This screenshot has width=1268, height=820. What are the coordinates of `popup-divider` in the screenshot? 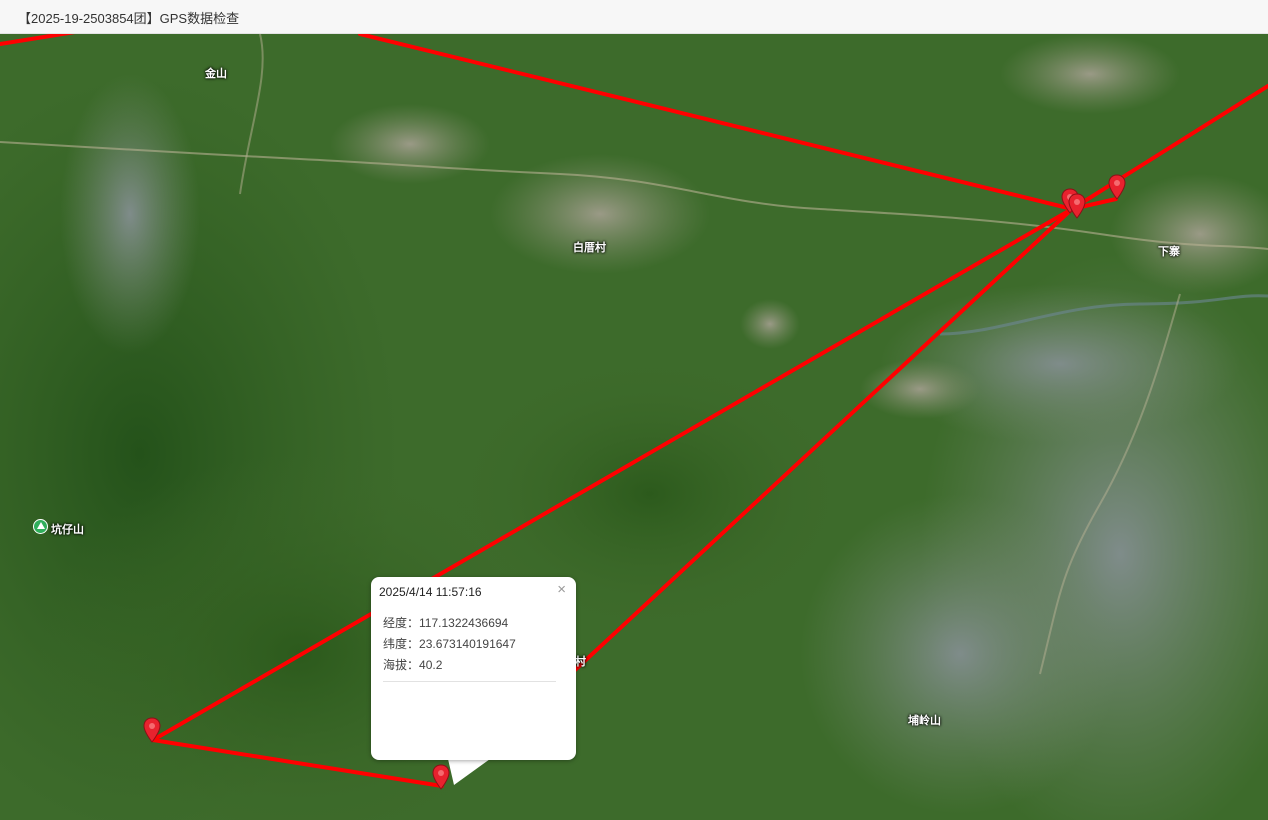 It's located at (469, 681).